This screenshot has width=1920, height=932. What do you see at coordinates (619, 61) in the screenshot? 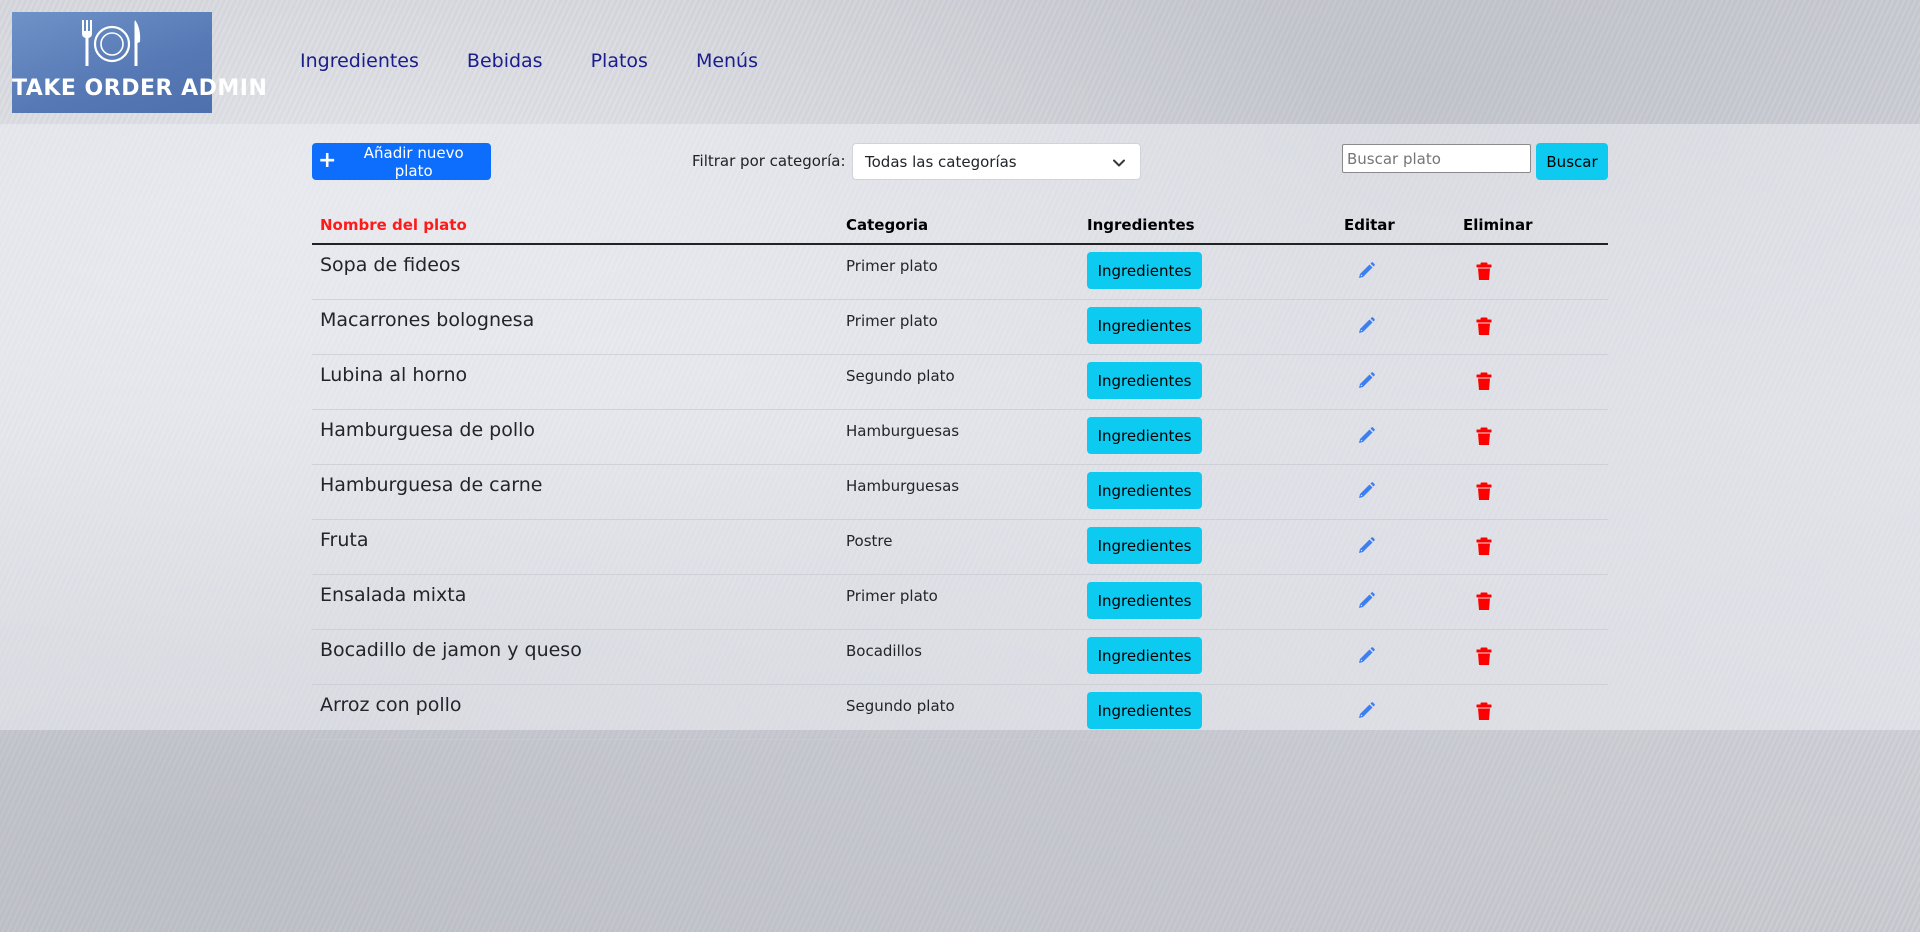
I see `nav-item-platos: Platos` at bounding box center [619, 61].